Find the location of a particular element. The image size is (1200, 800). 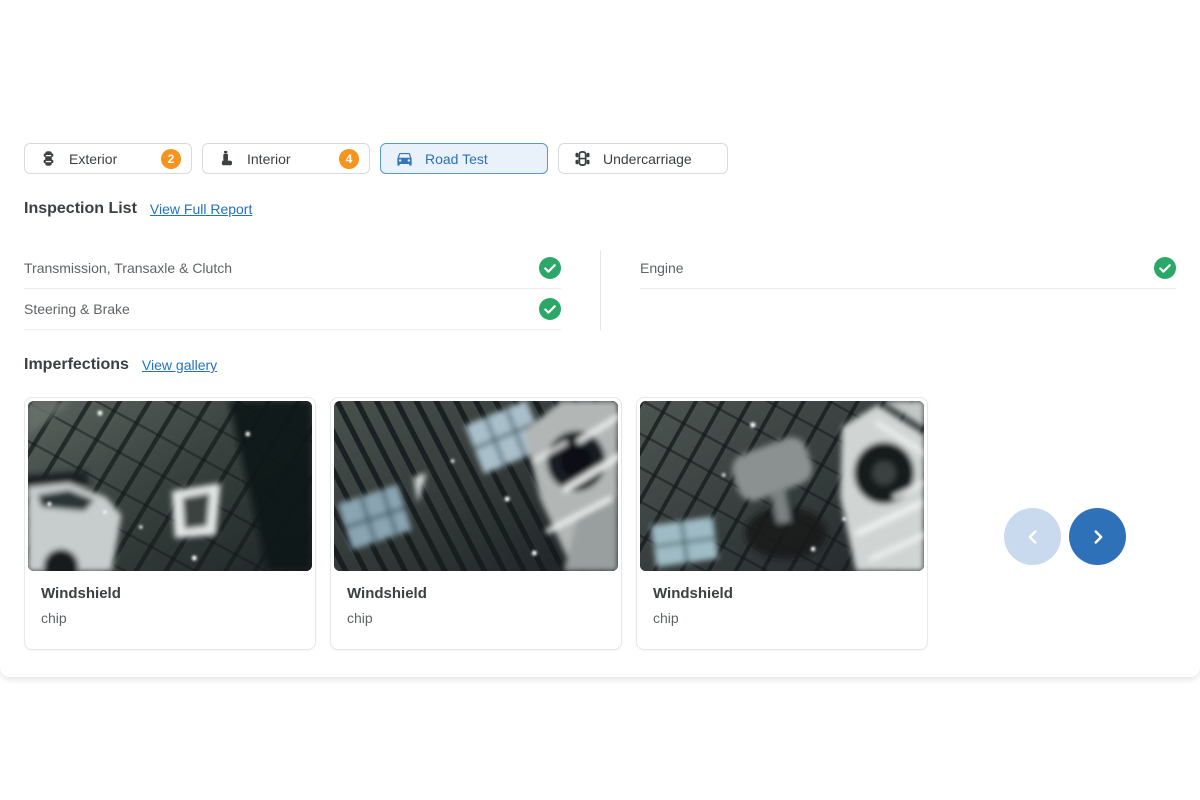

undercarriage-icon is located at coordinates (582, 158).